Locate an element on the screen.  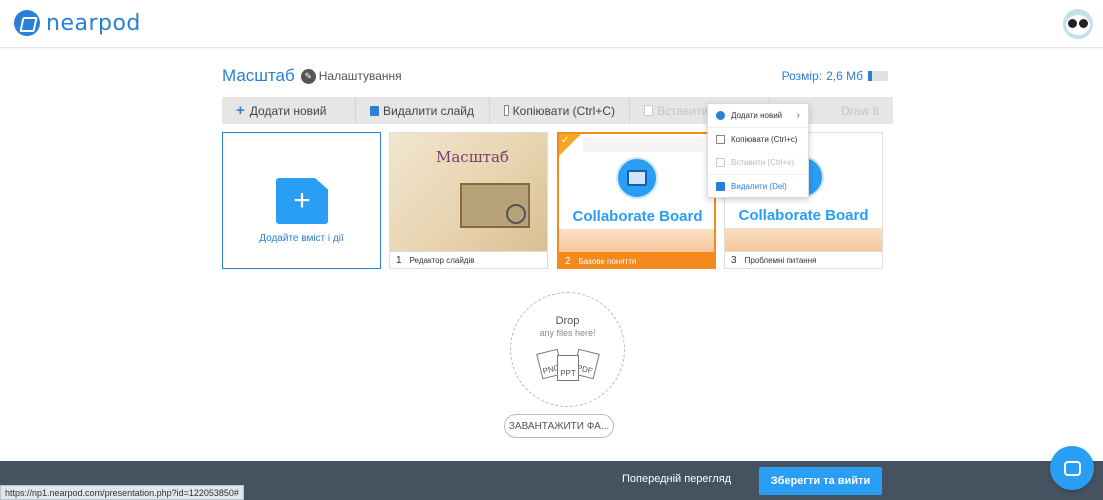
slide-1-label: Редактор слайдів is located at coordinates (442, 260).